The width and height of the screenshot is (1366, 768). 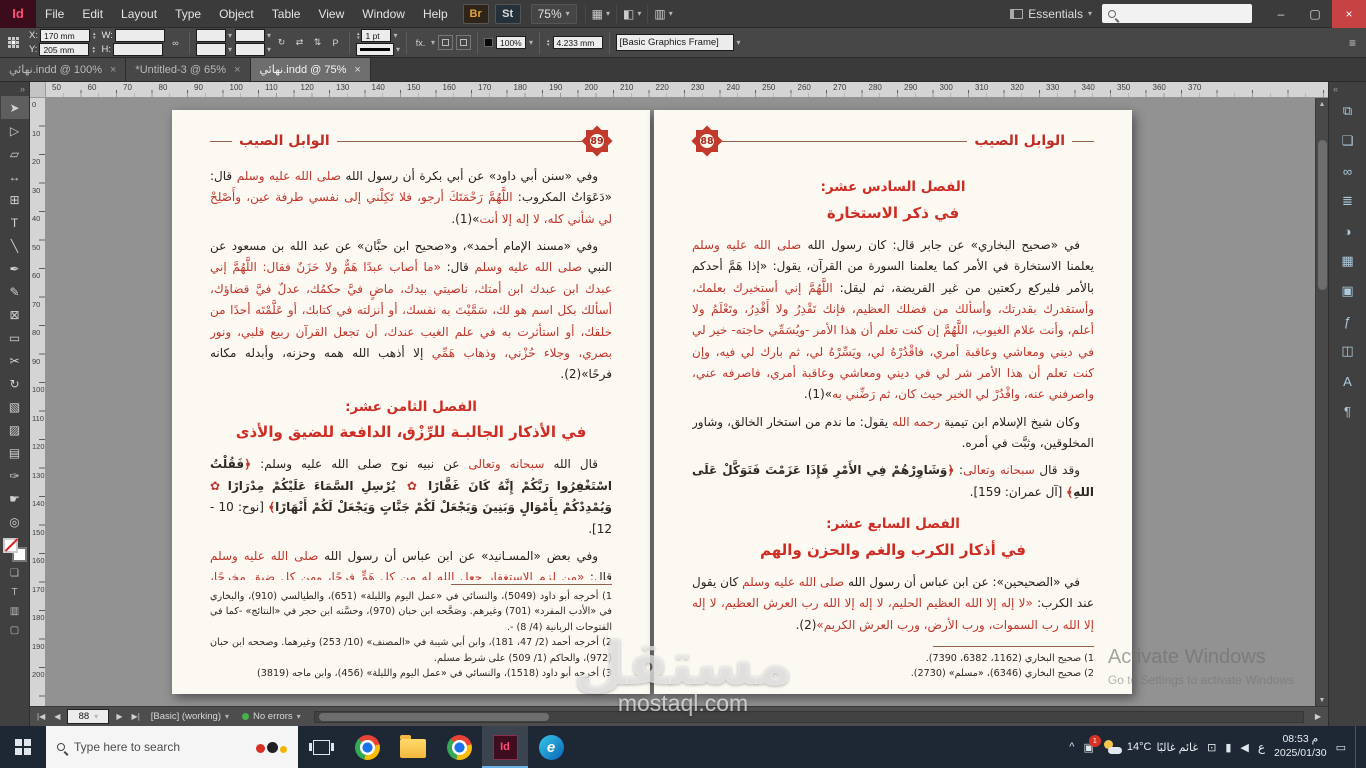 I want to click on vertical-scrollbar: ▲ ▼, so click(x=1321, y=402).